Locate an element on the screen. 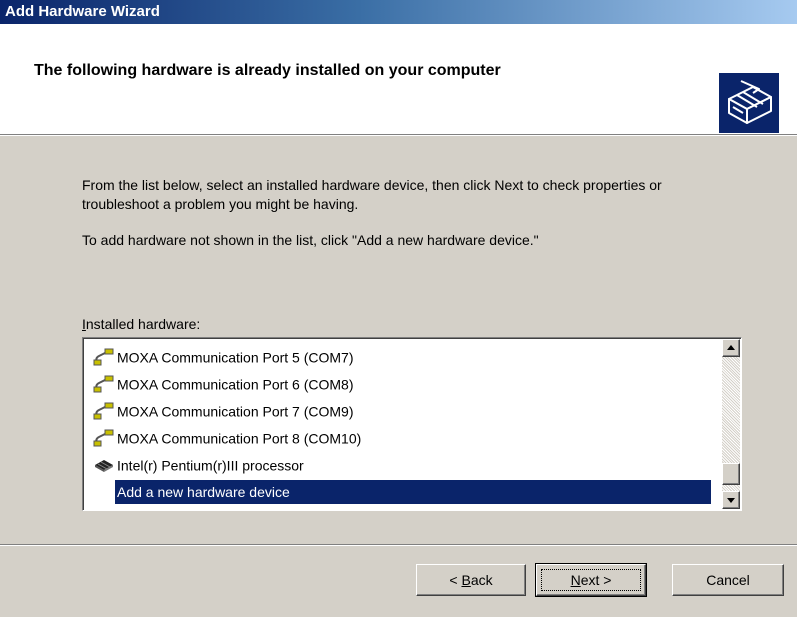 The image size is (797, 617). back-button: < Back is located at coordinates (471, 580).